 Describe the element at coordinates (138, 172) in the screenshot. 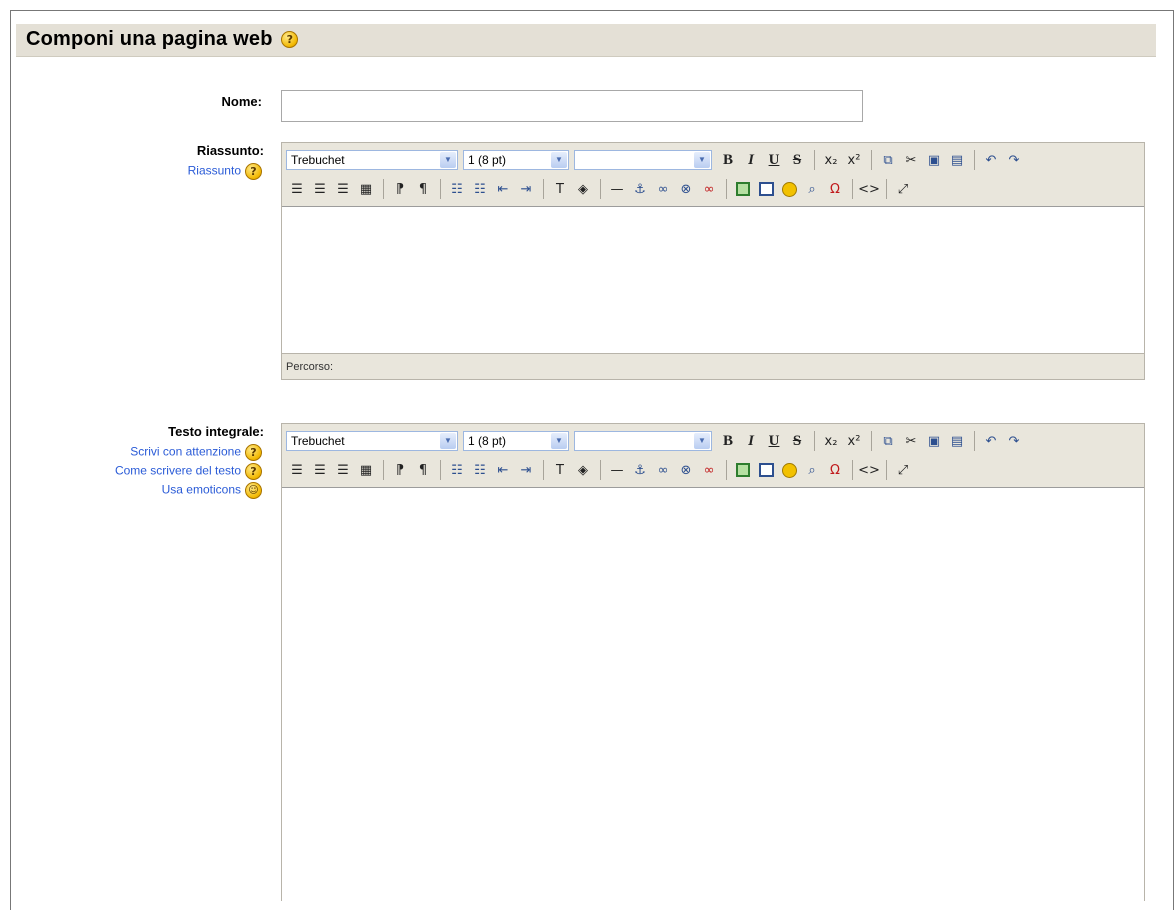

I see `summary-help-link: Riassunto?` at that location.